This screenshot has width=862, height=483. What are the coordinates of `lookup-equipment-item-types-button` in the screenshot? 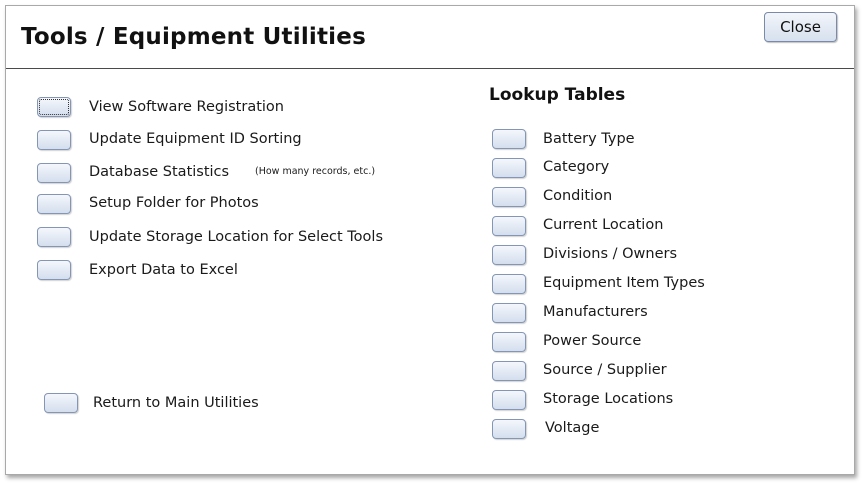 It's located at (509, 284).